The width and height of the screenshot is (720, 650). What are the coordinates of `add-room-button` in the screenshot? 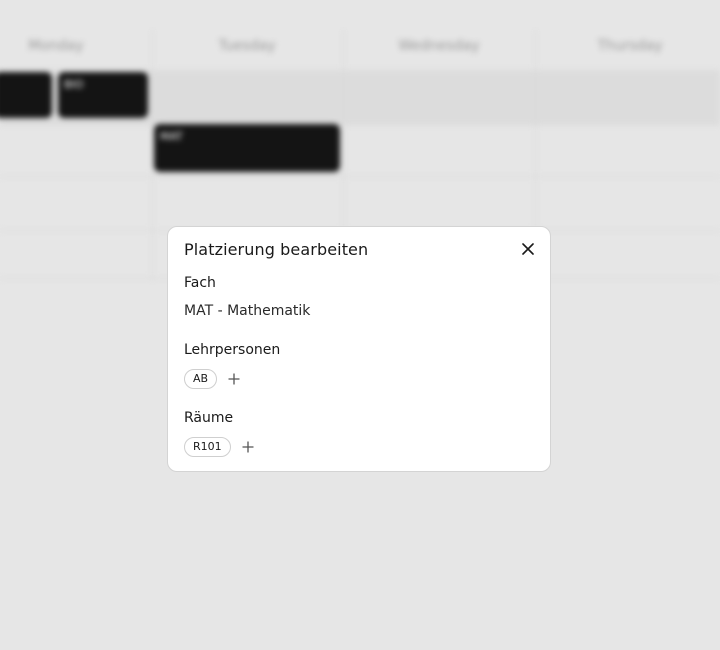 It's located at (248, 447).